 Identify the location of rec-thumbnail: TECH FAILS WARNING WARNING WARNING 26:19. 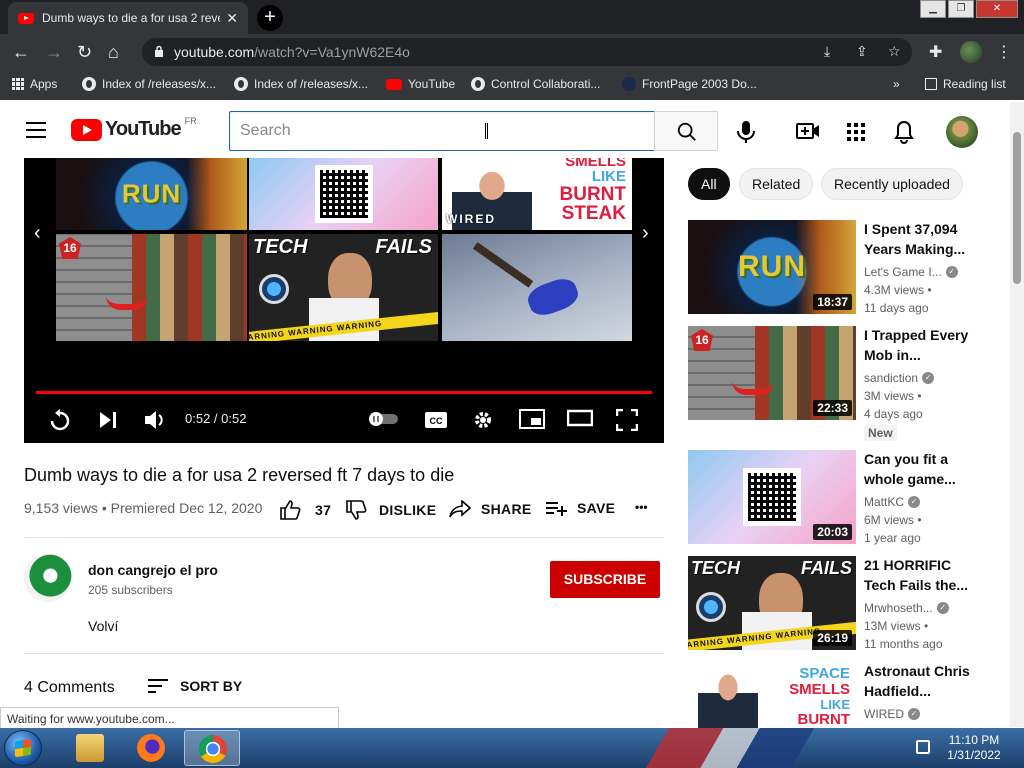
(772, 603).